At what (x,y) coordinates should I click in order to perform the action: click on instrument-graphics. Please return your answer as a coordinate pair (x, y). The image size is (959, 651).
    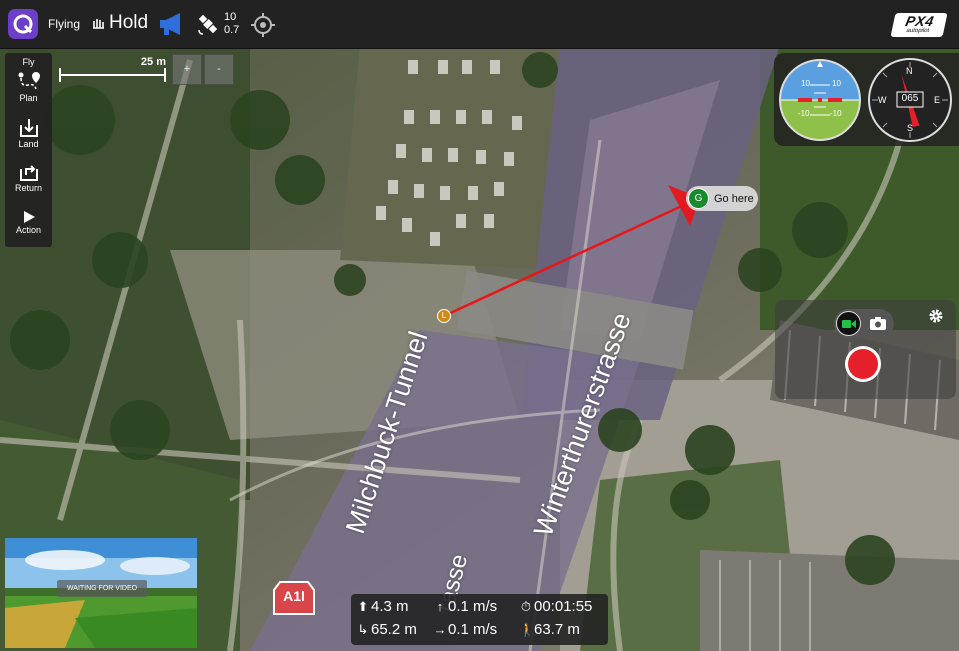
    Looking at the image, I should click on (865, 100).